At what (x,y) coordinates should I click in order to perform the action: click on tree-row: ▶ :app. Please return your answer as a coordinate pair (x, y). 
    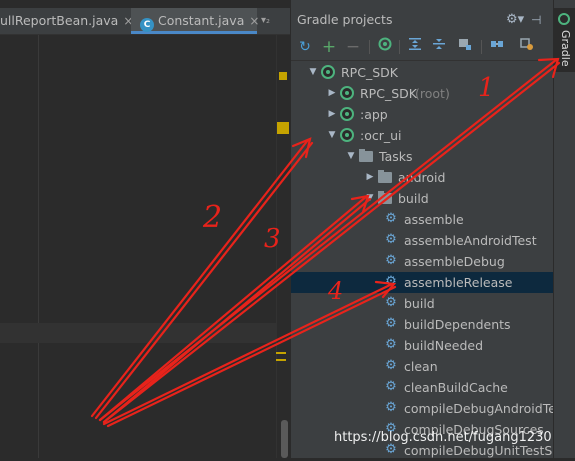
    Looking at the image, I should click on (422, 114).